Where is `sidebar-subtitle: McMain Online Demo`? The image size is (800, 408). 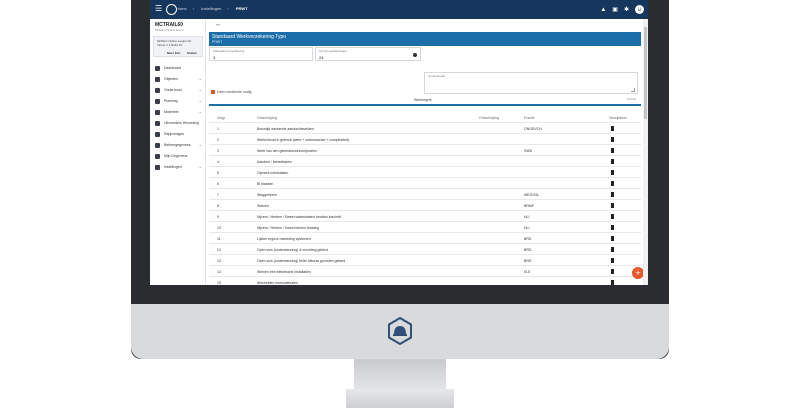
sidebar-subtitle: McMain Online Demo is located at coordinates (169, 30).